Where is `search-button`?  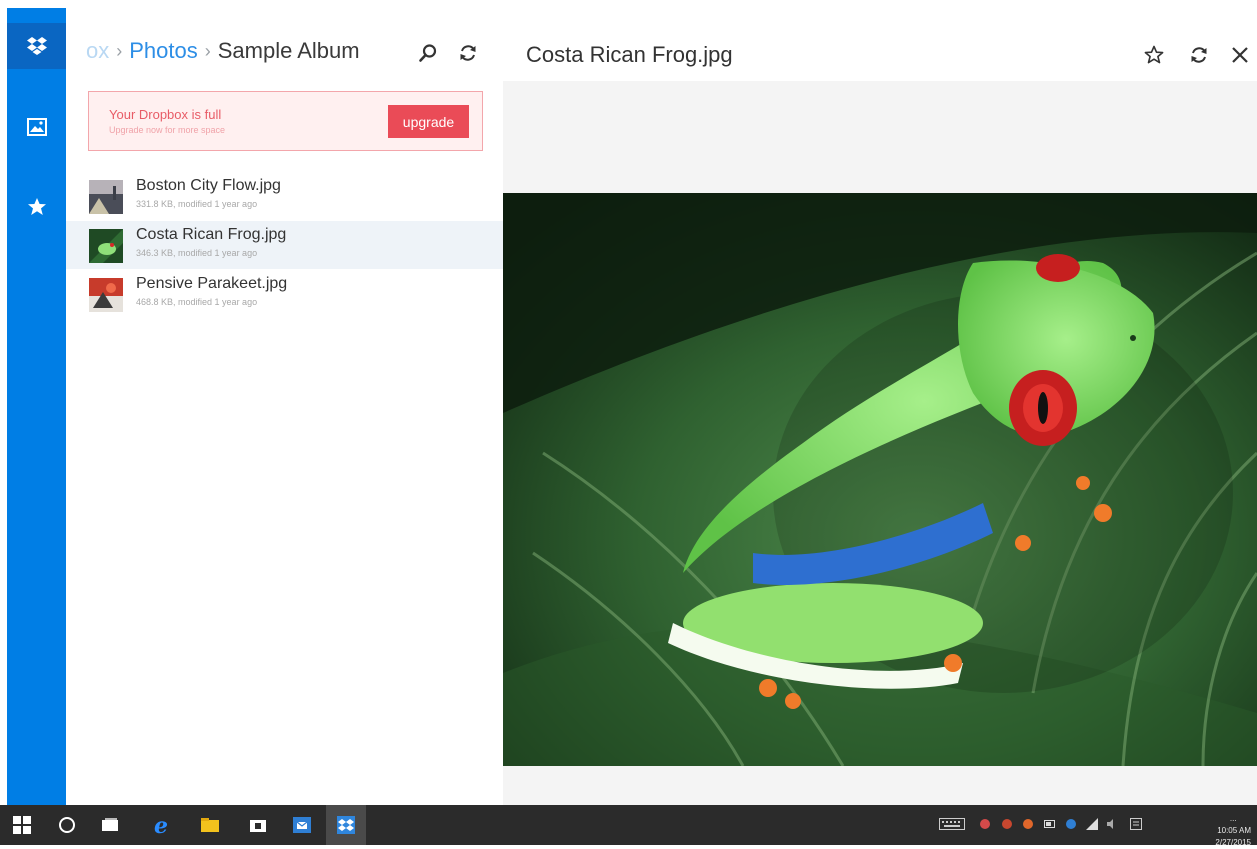
search-button is located at coordinates (428, 53).